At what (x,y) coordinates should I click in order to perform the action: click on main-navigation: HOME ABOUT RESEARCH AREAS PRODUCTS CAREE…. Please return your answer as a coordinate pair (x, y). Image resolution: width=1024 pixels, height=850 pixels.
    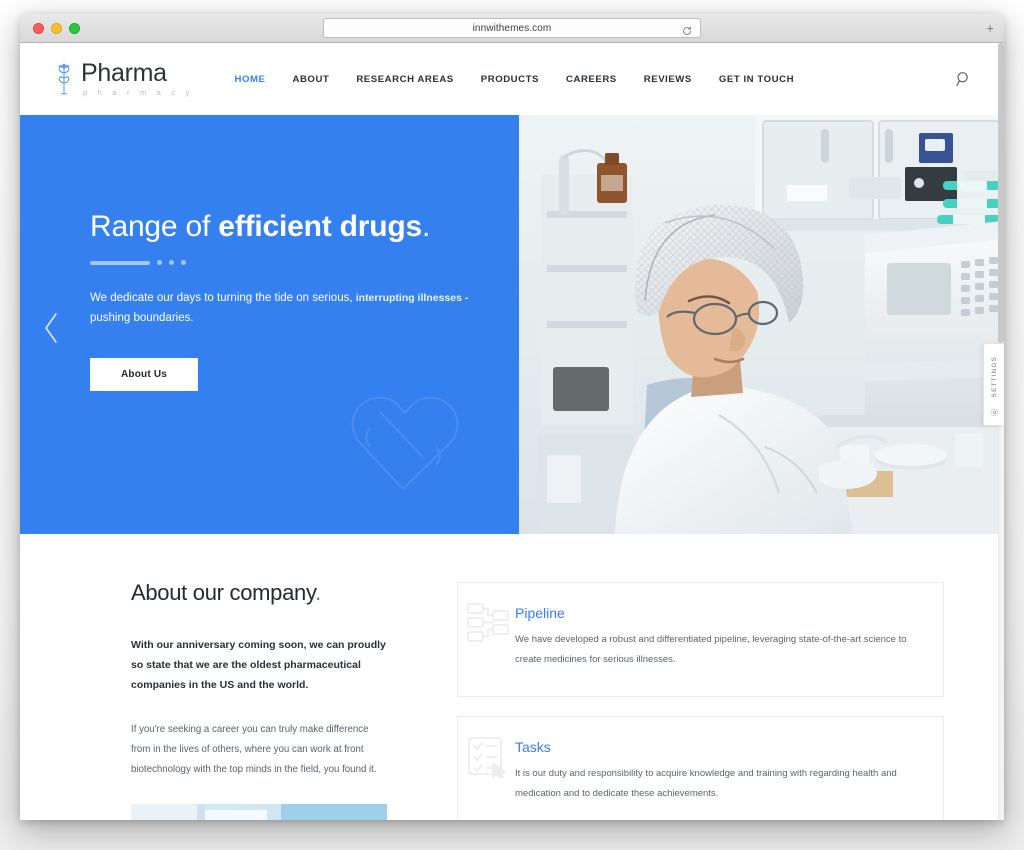
    Looking at the image, I should click on (514, 79).